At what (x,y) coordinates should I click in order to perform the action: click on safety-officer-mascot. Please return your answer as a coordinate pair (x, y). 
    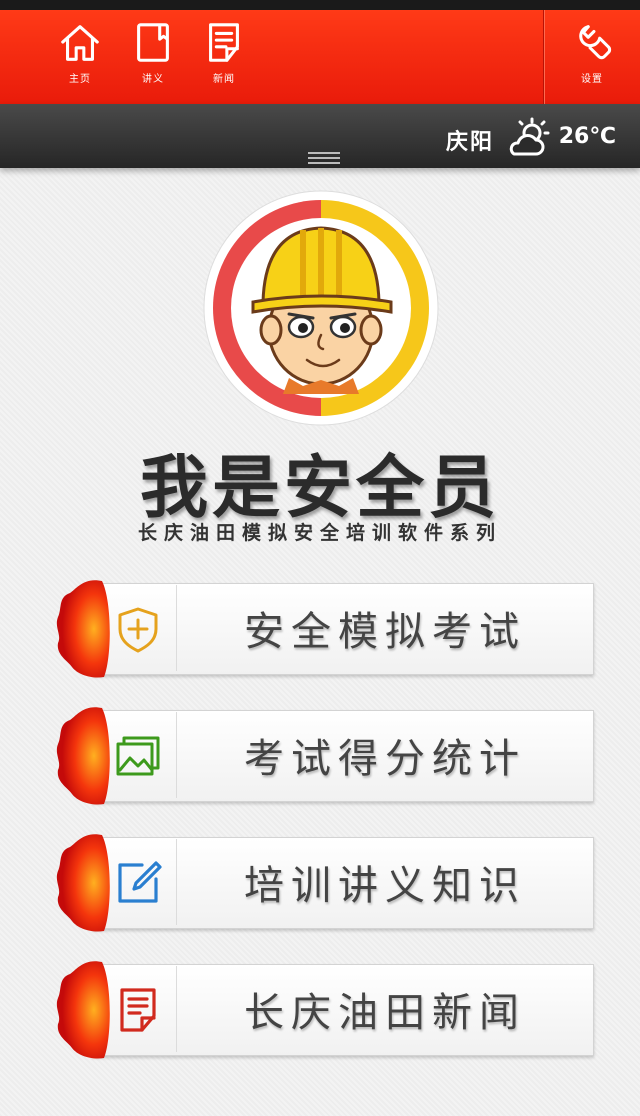
    Looking at the image, I should click on (321, 308).